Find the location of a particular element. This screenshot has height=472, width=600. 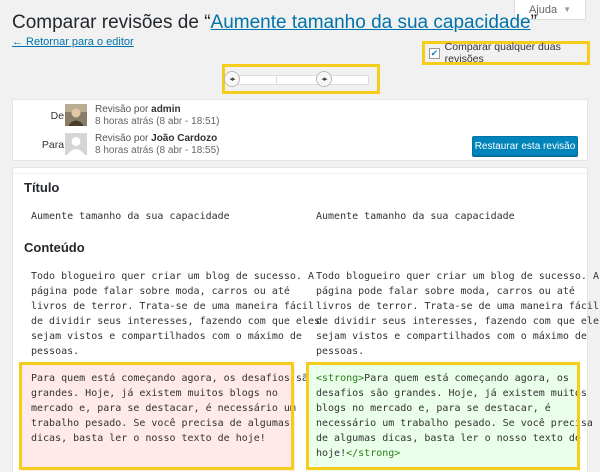

to-author: Revisão por João Cardozo is located at coordinates (156, 138).